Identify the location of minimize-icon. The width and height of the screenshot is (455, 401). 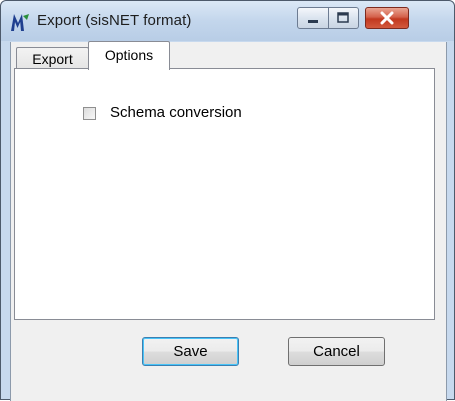
(313, 21).